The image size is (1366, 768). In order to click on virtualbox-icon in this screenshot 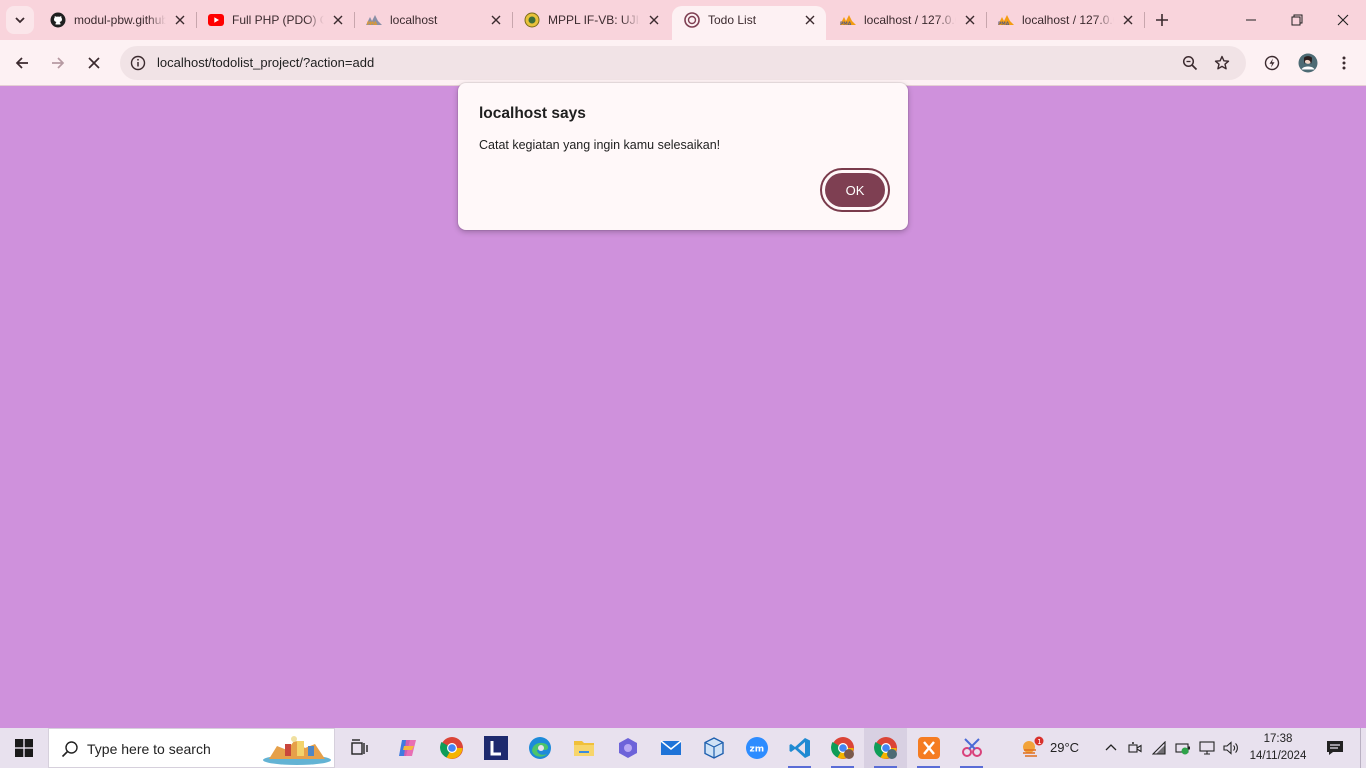, I will do `click(713, 748)`.